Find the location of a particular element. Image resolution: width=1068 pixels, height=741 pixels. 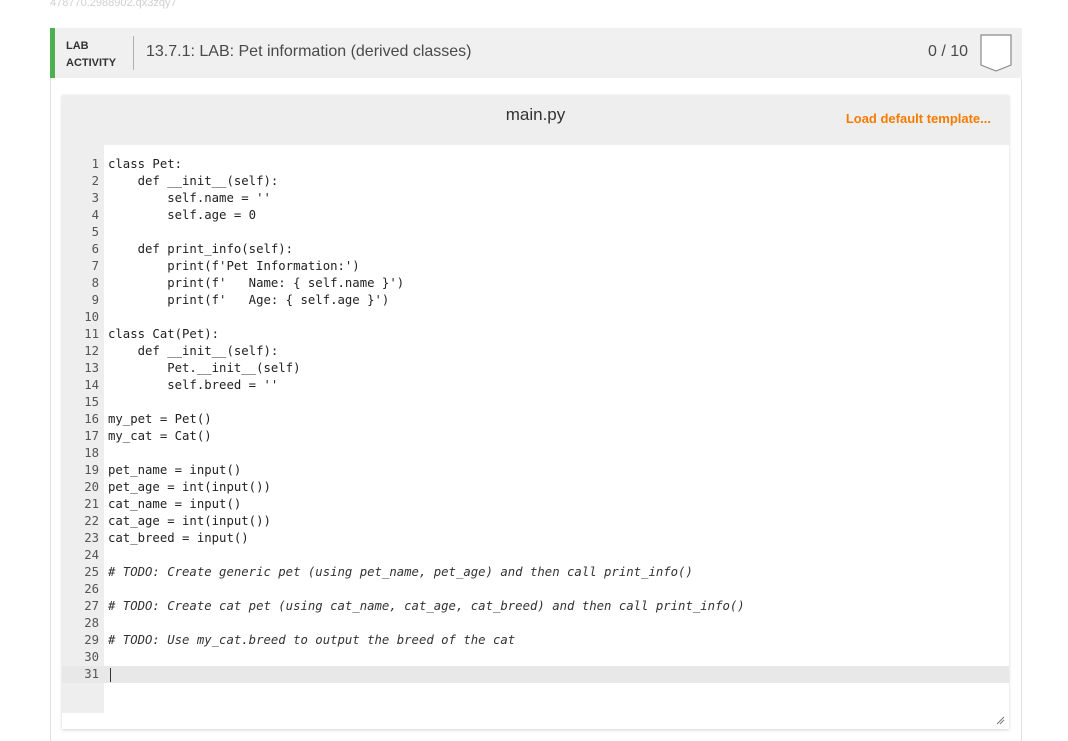

code-line: 22 cat_age = int(input()) is located at coordinates (535, 521).